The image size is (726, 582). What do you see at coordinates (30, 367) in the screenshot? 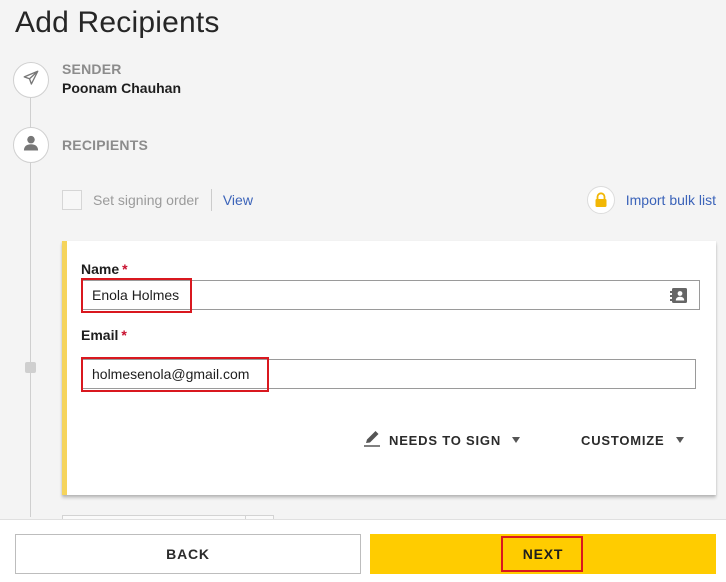
I see `recipient-card-marker` at bounding box center [30, 367].